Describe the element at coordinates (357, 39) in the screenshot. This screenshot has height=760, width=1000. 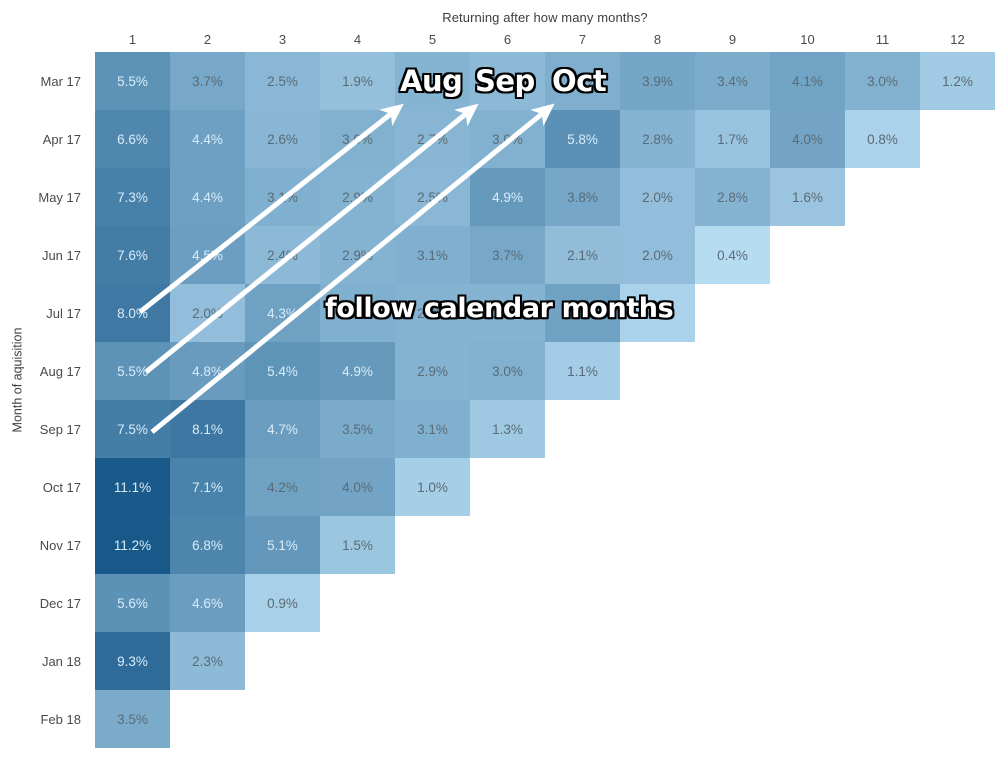
I see `column-header-4: 4` at that location.